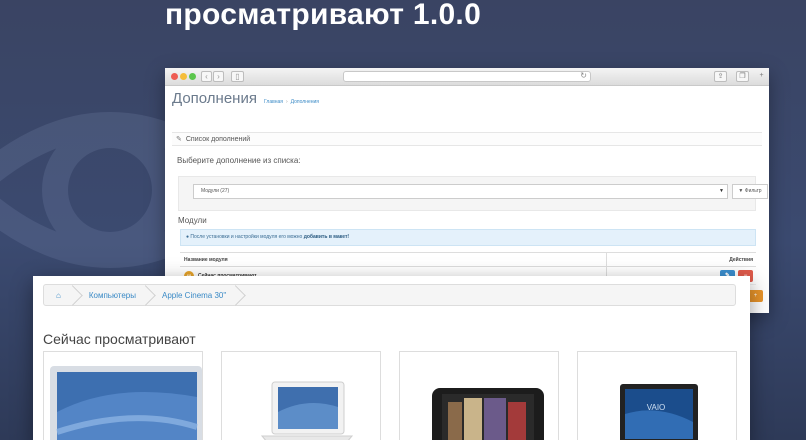 This screenshot has width=806, height=440. What do you see at coordinates (273, 102) in the screenshot?
I see `breadcrumb-home: Главная` at bounding box center [273, 102].